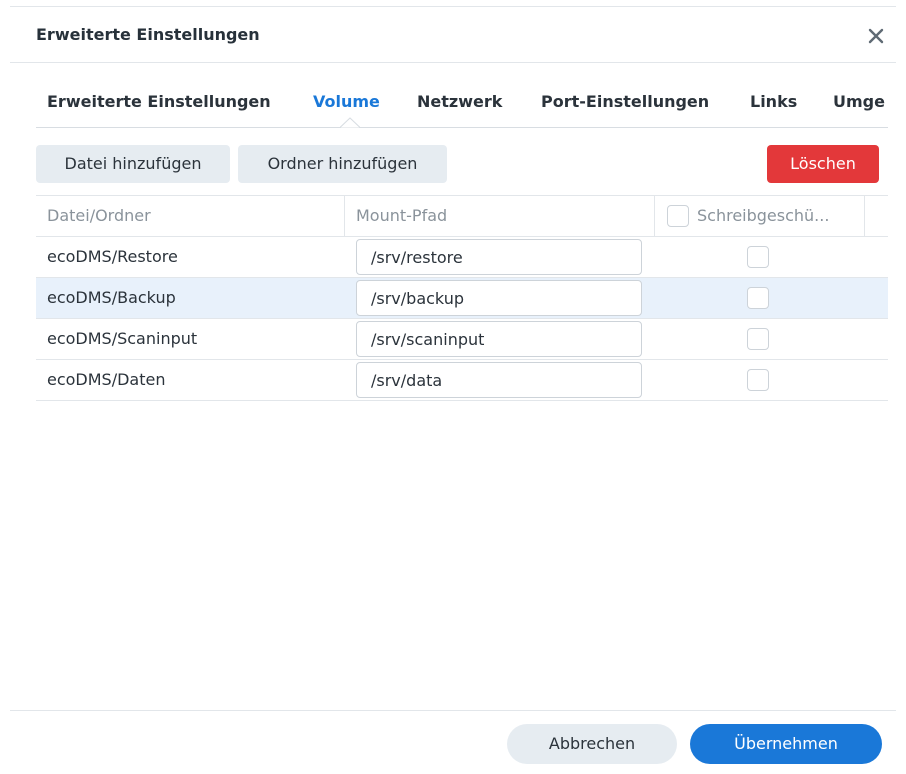  What do you see at coordinates (401, 216) in the screenshot?
I see `column-header-mount-path: Mount-Pfad` at bounding box center [401, 216].